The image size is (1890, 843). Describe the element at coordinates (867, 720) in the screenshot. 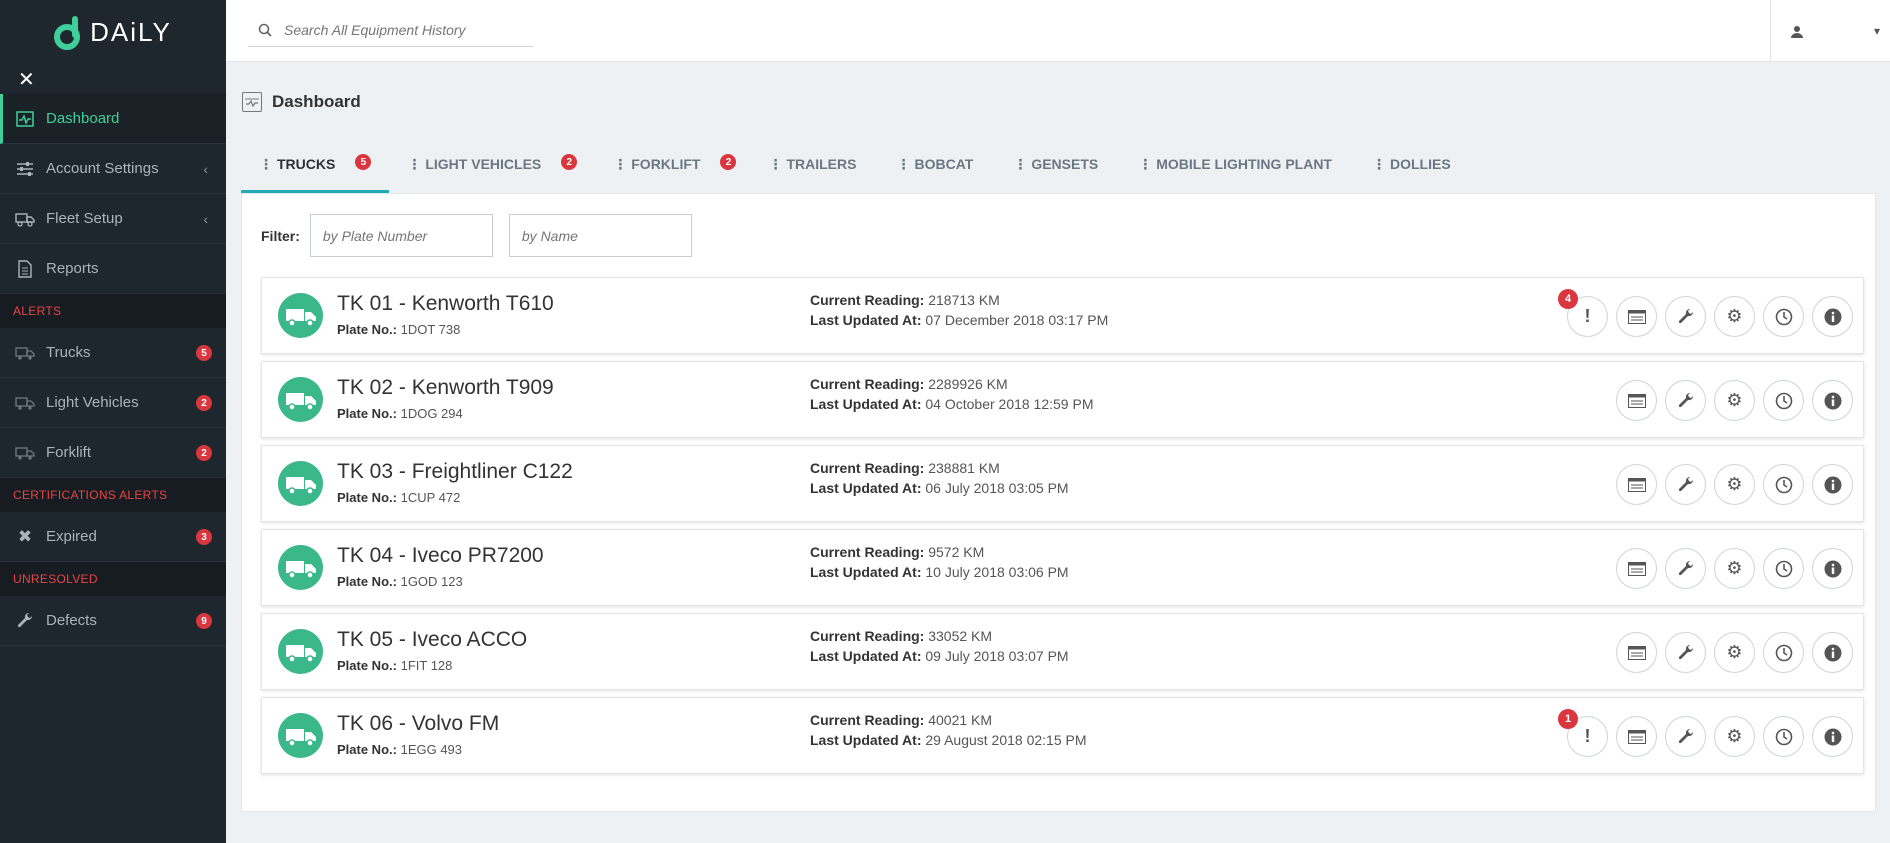

I see `current-reading-label: Current Reading:` at that location.